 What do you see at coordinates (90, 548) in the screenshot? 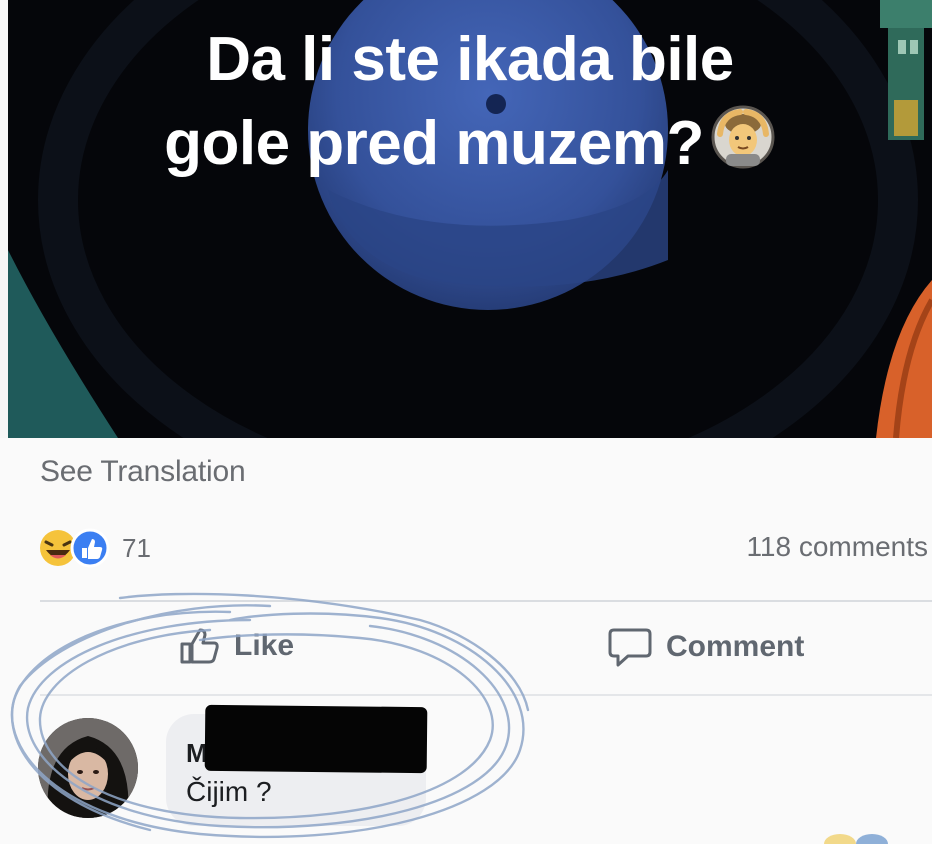
I see `like-reaction-icon` at bounding box center [90, 548].